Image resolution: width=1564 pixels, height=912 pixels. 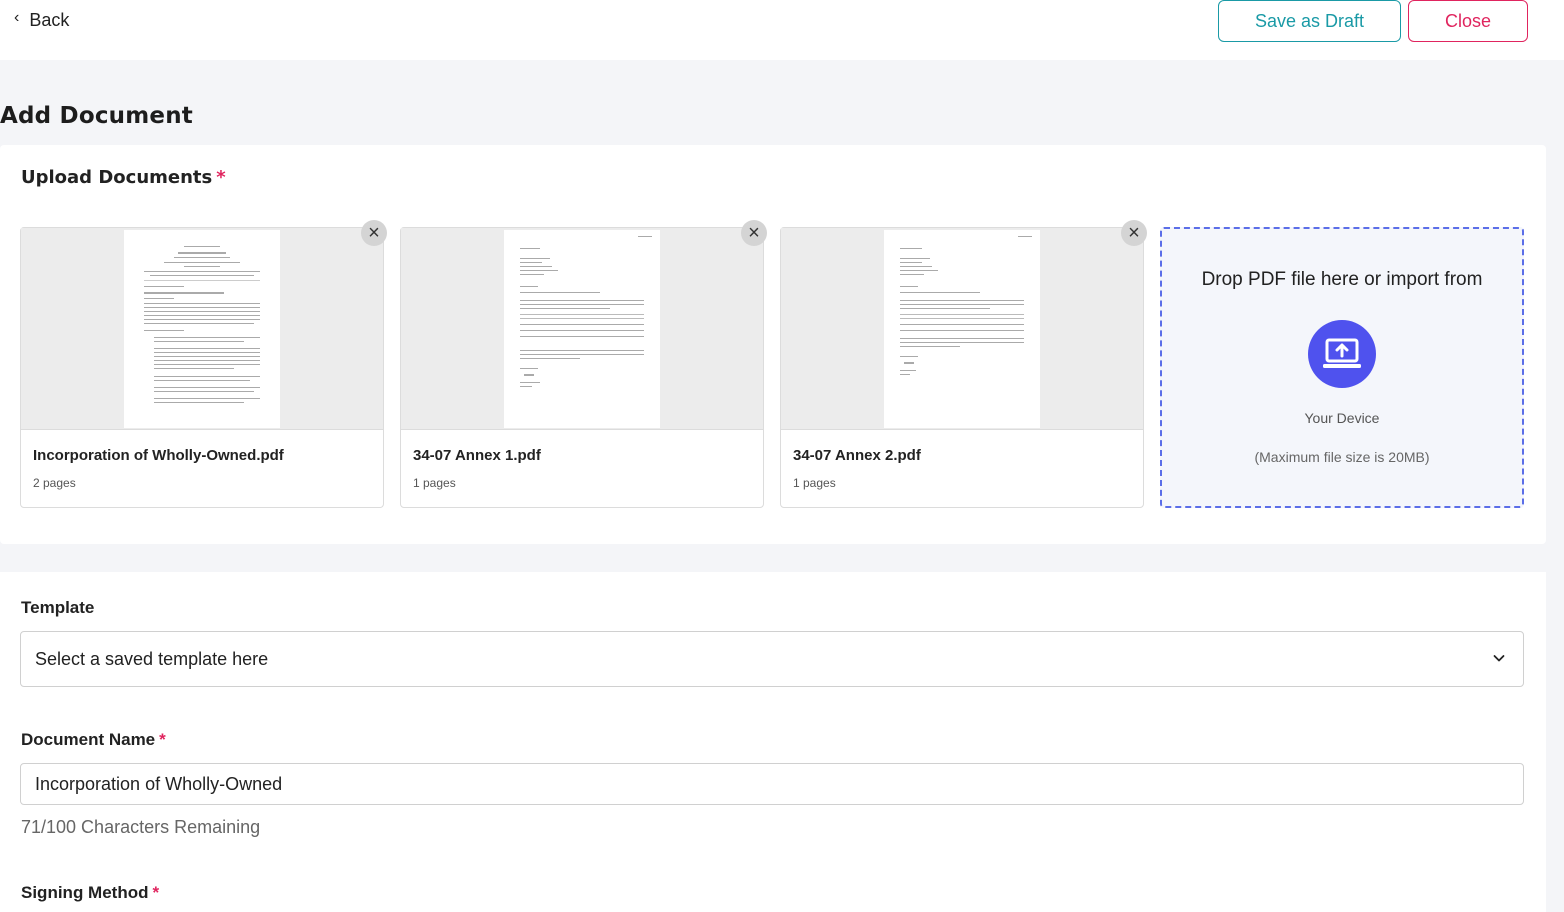 What do you see at coordinates (152, 659) in the screenshot?
I see `template-select-value: Select a saved template here` at bounding box center [152, 659].